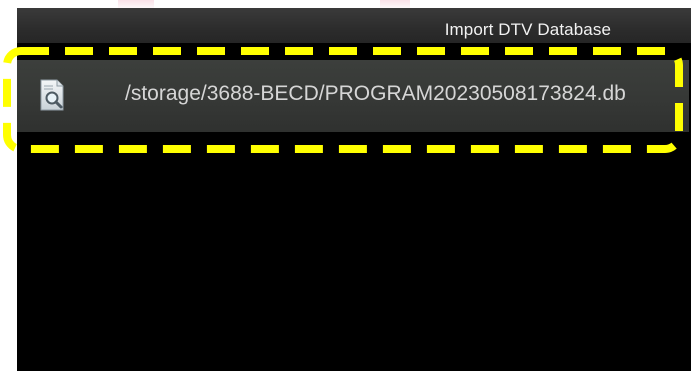 This screenshot has width=691, height=371. What do you see at coordinates (354, 25) in the screenshot?
I see `dialog-title-bar: Import DTV Database` at bounding box center [354, 25].